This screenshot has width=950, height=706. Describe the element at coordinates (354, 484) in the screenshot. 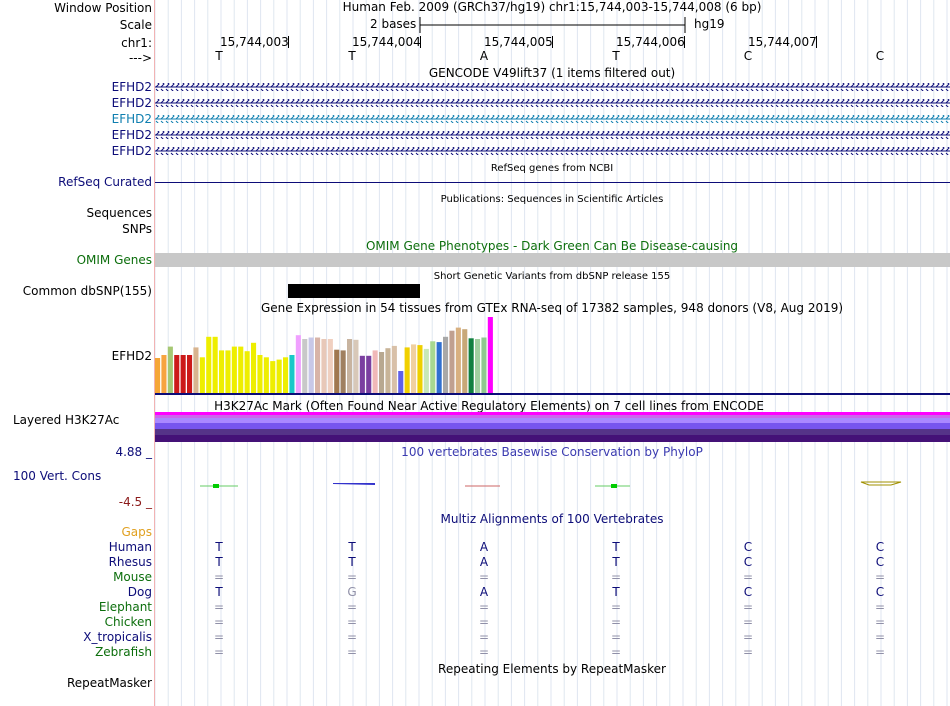

I see `phylop-bar` at that location.